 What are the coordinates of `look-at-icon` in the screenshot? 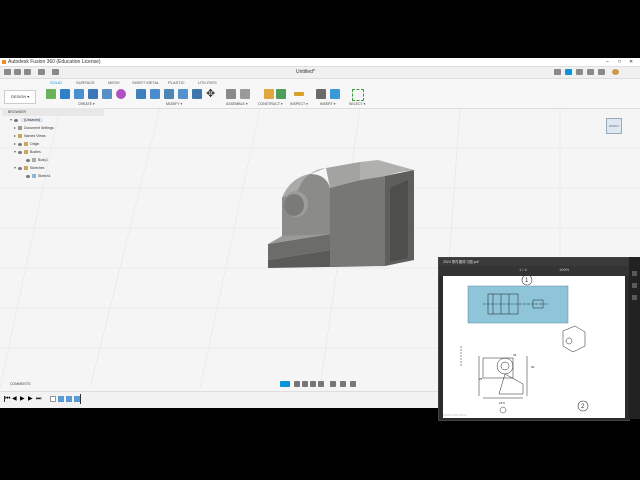 It's located at (297, 384).